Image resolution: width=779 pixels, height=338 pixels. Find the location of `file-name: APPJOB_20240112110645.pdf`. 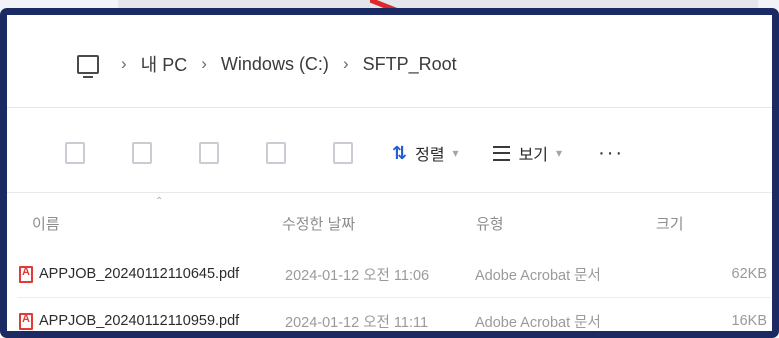

file-name: APPJOB_20240112110645.pdf is located at coordinates (139, 274).